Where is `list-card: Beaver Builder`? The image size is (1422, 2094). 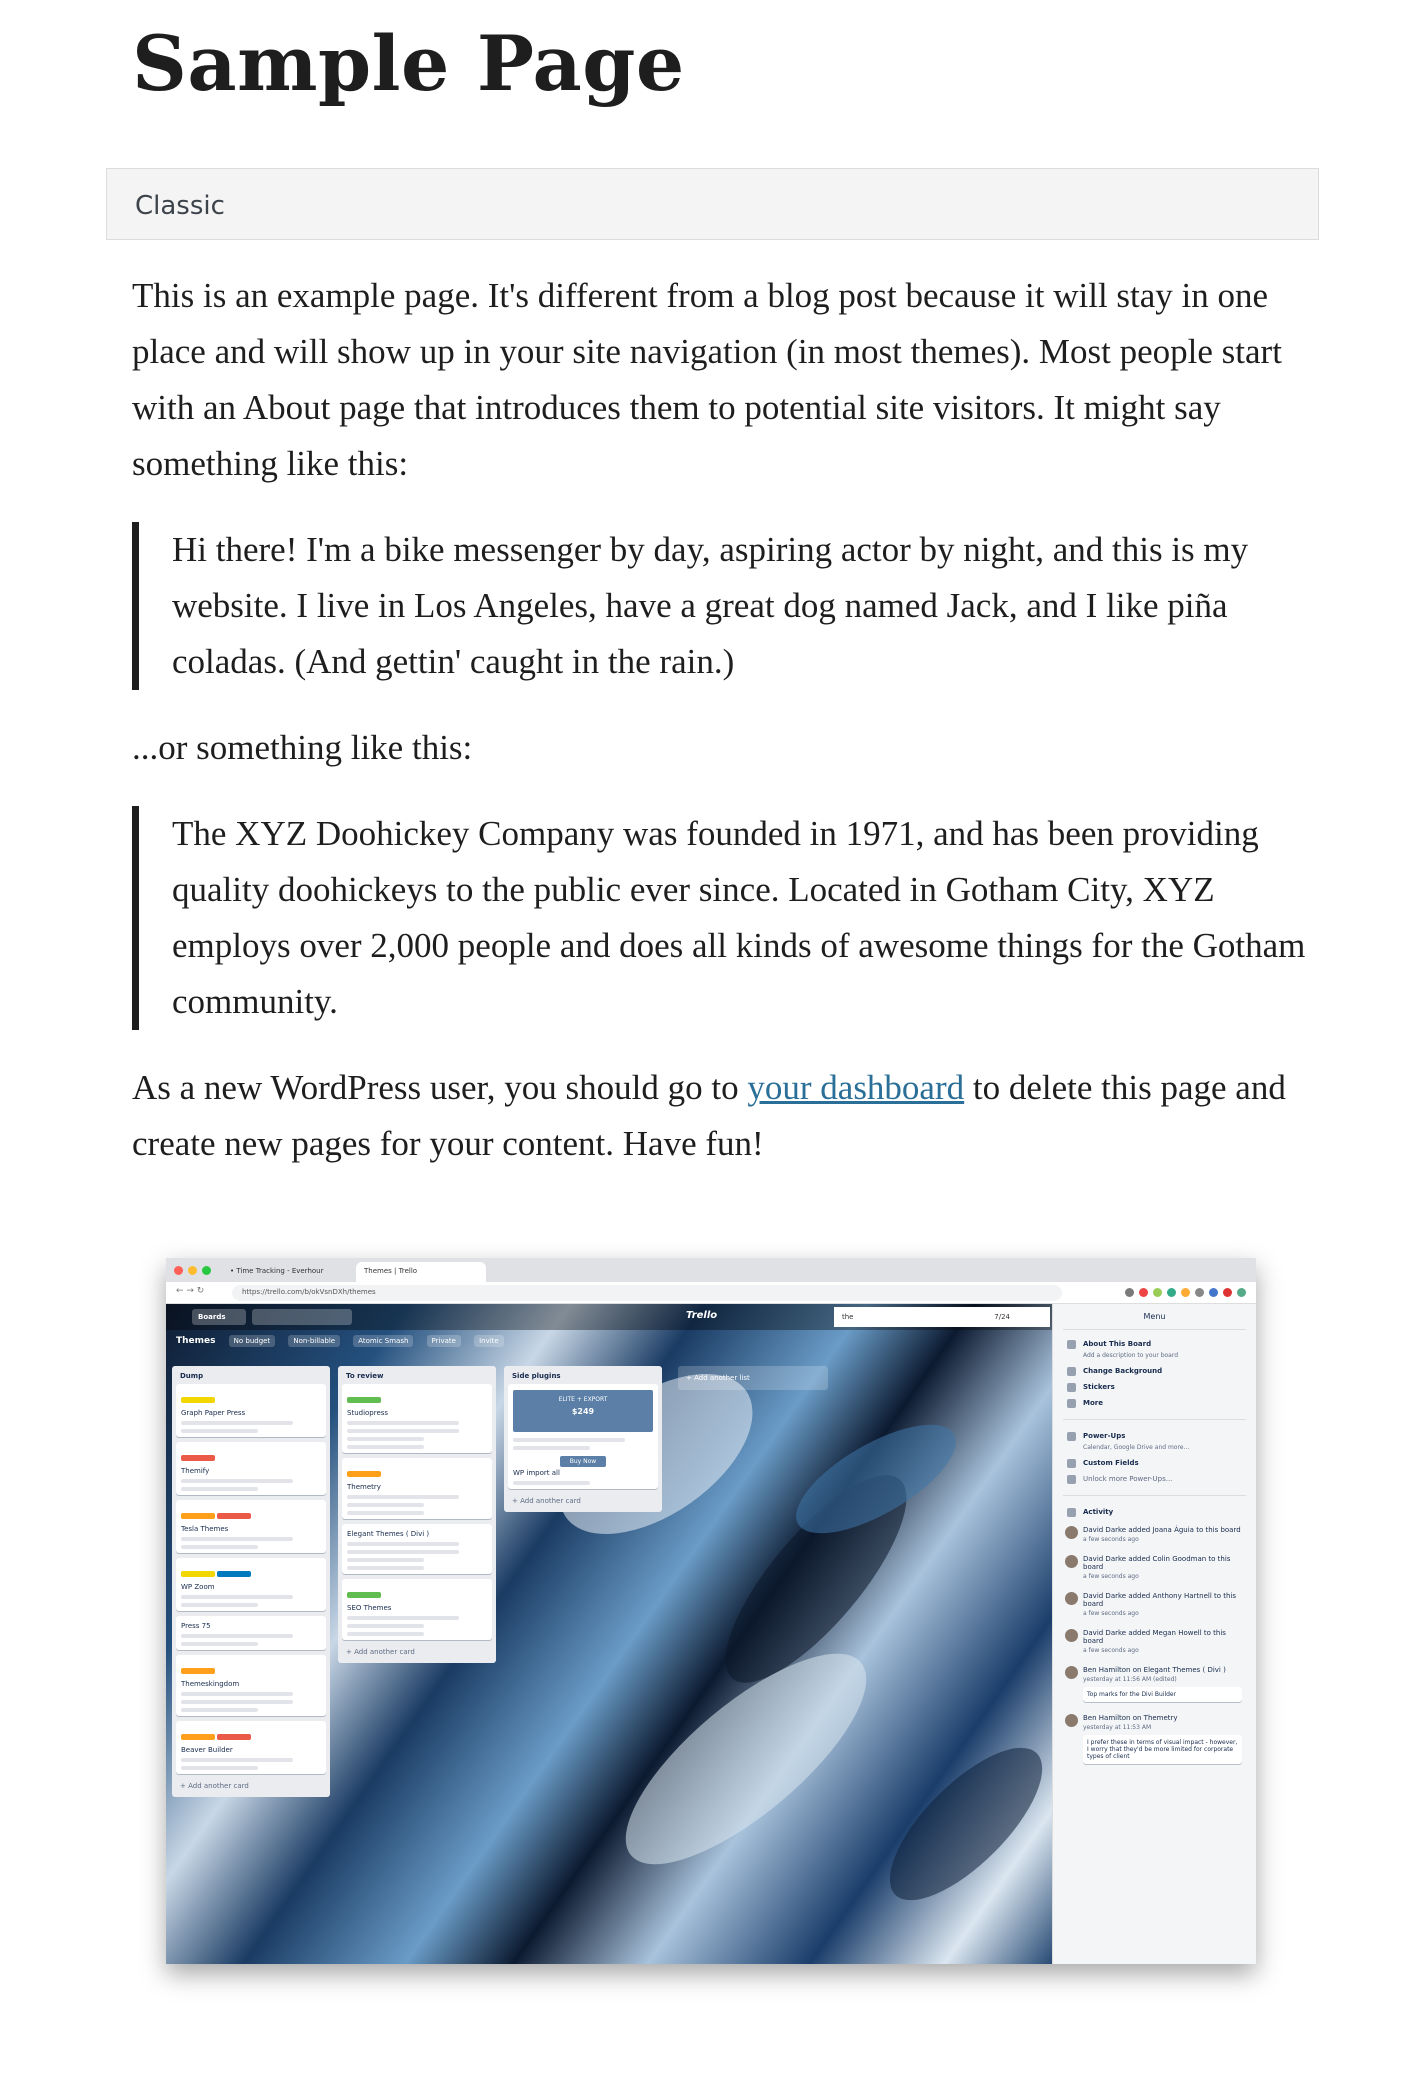 list-card: Beaver Builder is located at coordinates (251, 1747).